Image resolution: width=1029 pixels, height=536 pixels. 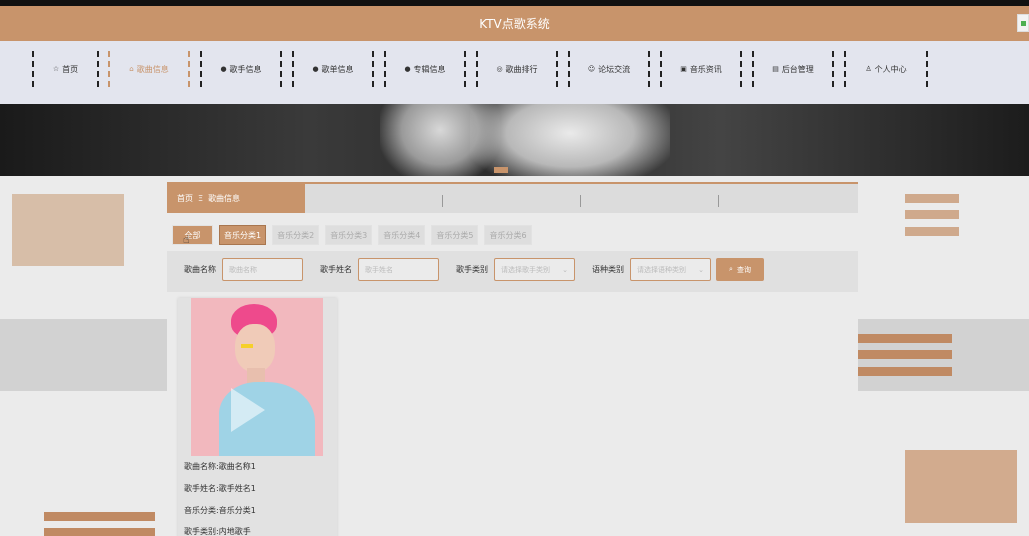 What do you see at coordinates (70, 69) in the screenshot?
I see `nav-label: 首页` at bounding box center [70, 69].